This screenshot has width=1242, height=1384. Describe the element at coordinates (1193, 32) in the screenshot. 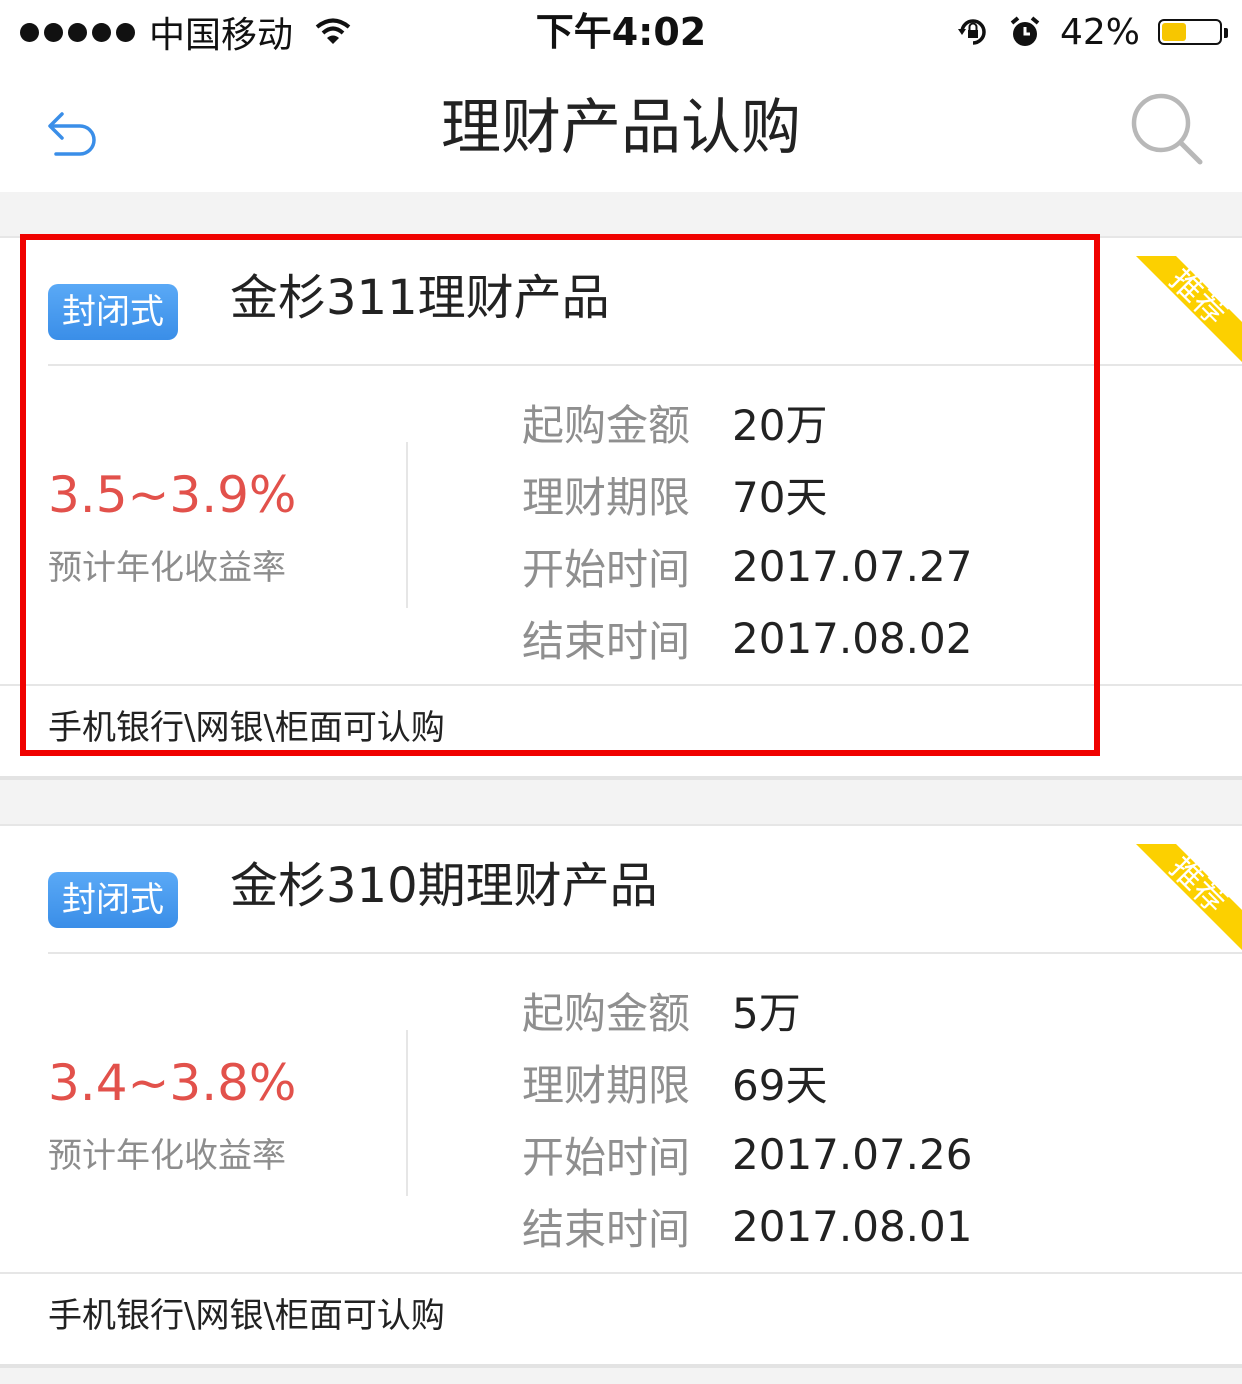

I see `battery-icon` at that location.